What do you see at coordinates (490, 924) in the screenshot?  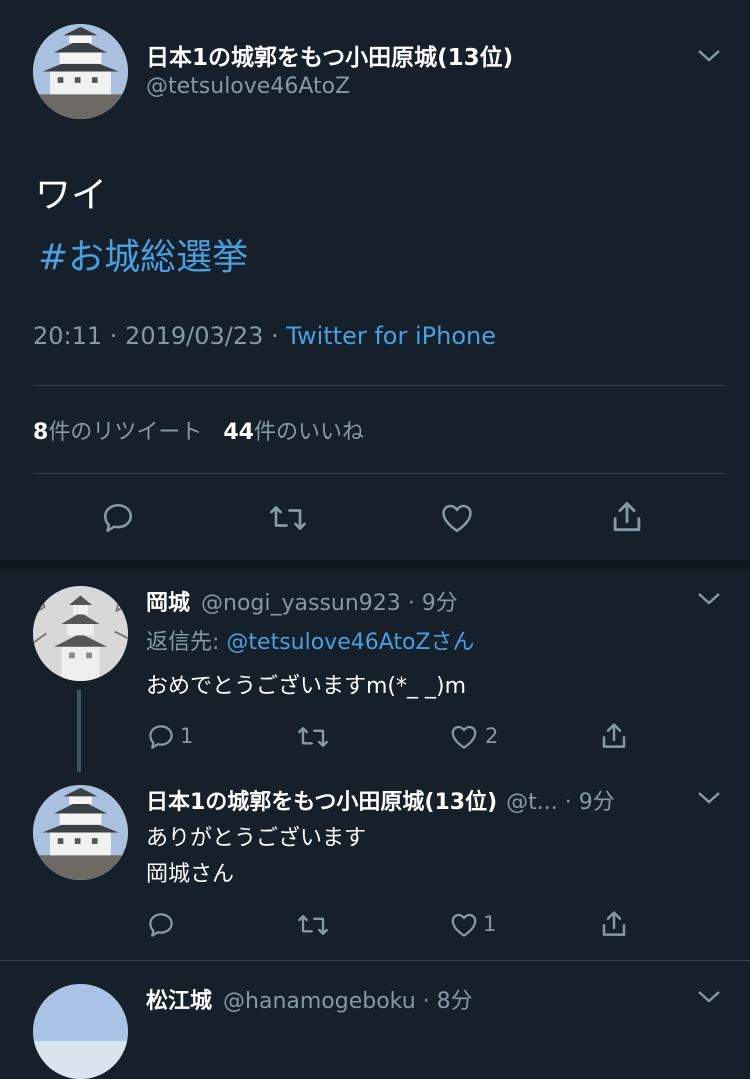 I see `like-count: 1` at bounding box center [490, 924].